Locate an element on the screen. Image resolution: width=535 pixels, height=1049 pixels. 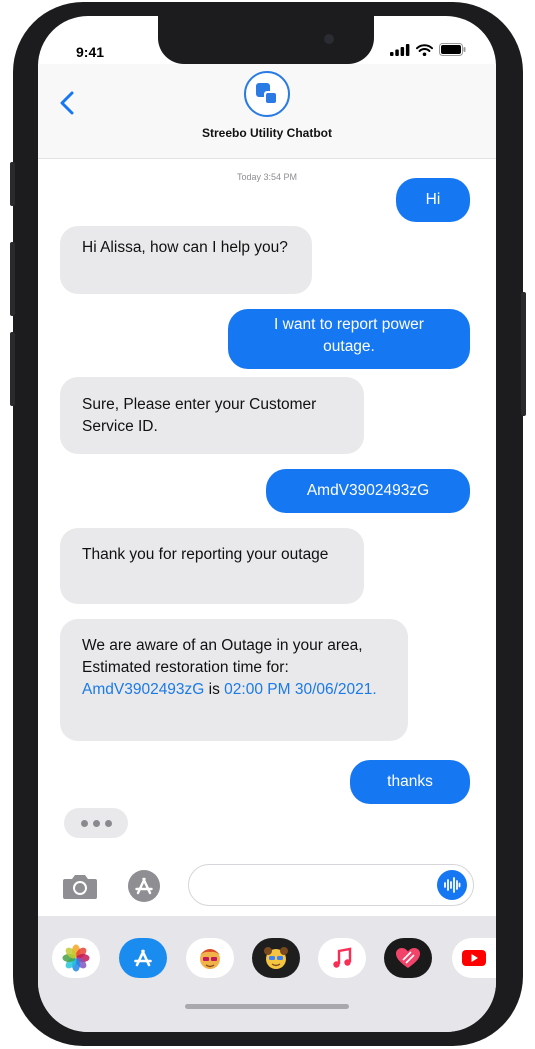
digital-touch-icon is located at coordinates (408, 958).